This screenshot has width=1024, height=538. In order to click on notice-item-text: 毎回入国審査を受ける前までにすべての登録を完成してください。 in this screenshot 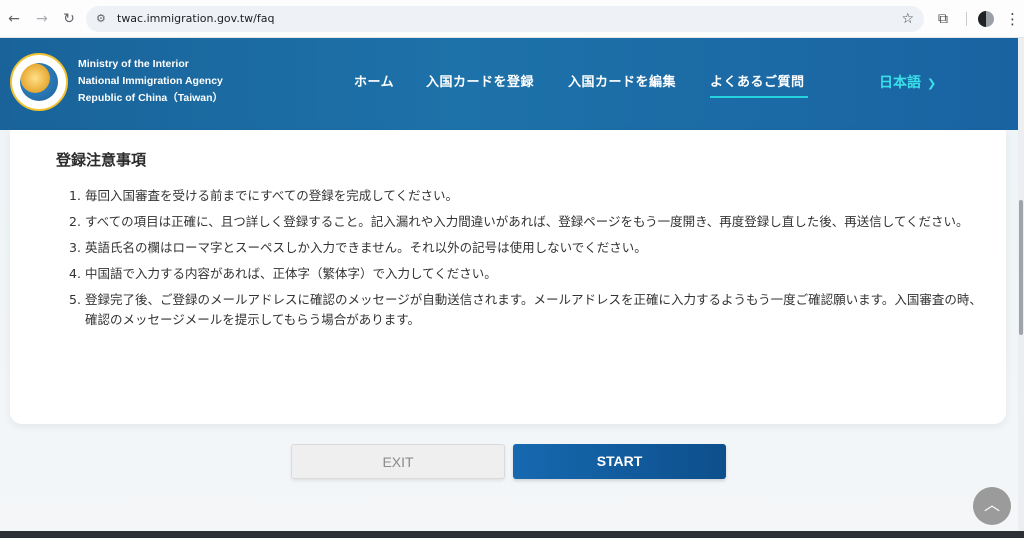, I will do `click(272, 195)`.